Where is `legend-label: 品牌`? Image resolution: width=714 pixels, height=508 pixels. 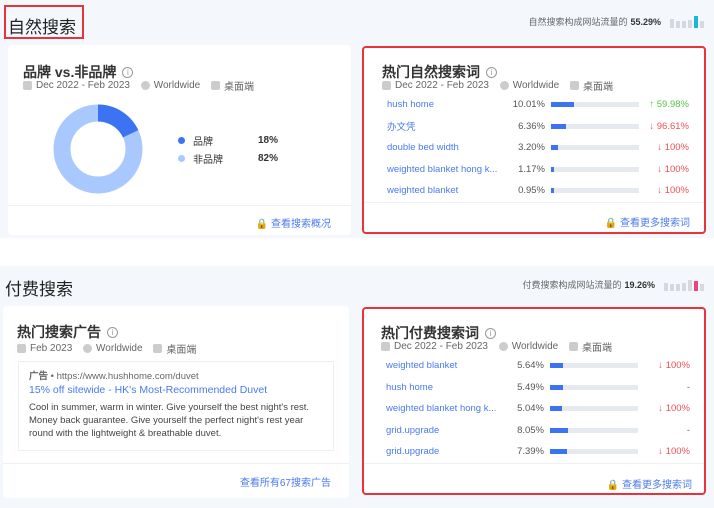 legend-label: 品牌 is located at coordinates (203, 142).